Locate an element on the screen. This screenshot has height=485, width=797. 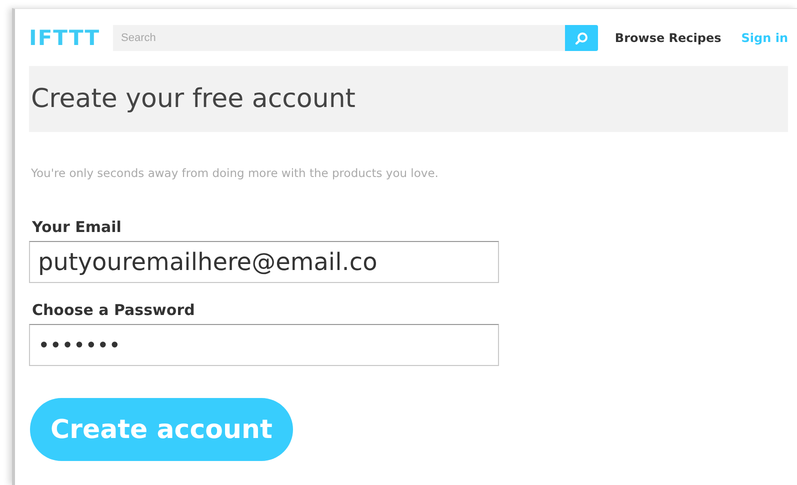
subtitle: You're only seconds away from doing more with the products you love. is located at coordinates (235, 173).